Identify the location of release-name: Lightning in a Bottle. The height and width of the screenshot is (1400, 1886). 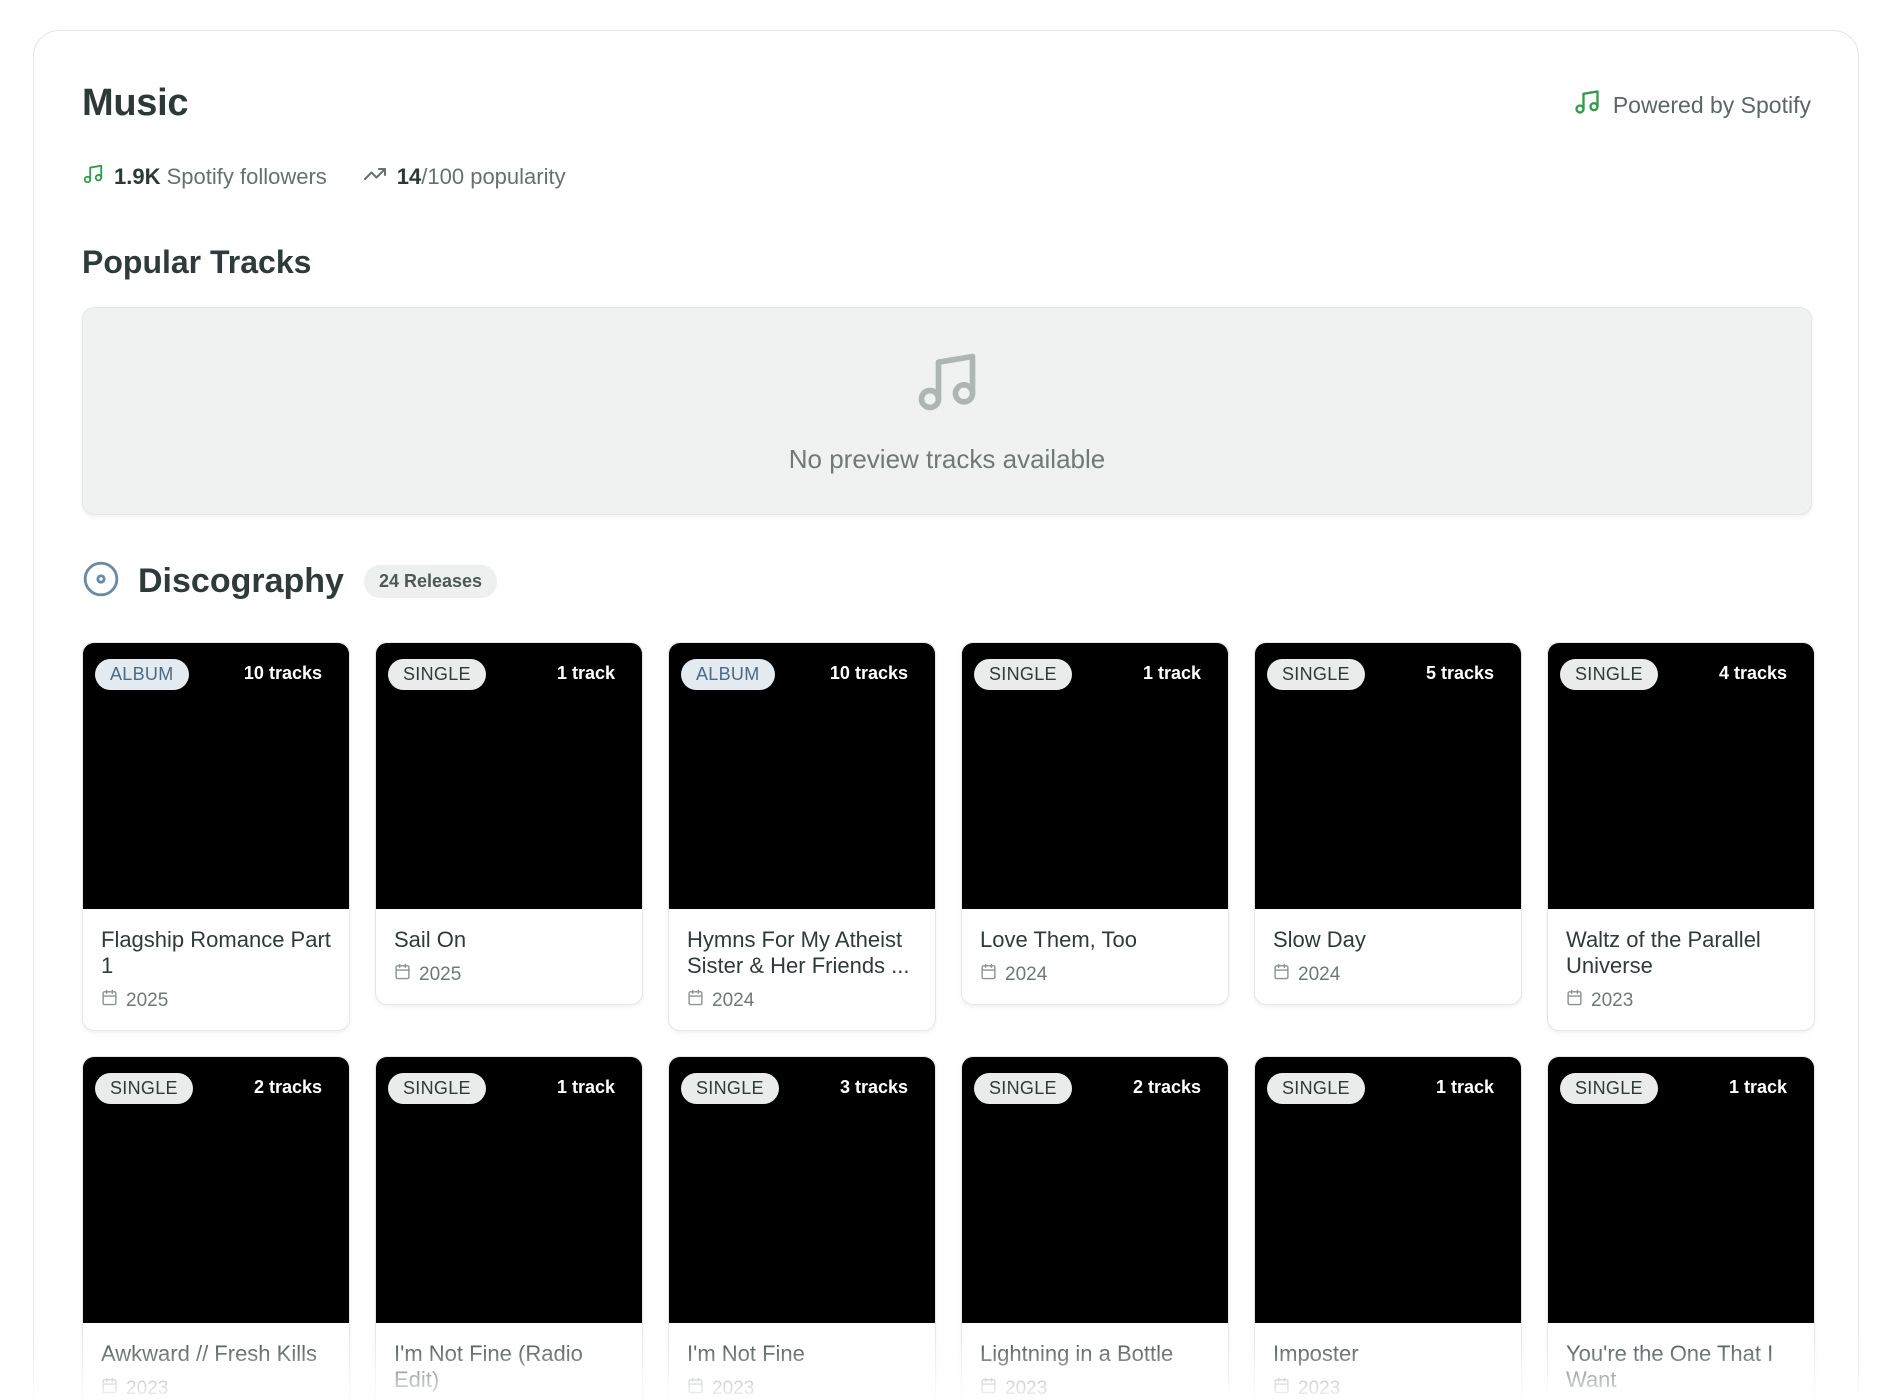
(1077, 1353).